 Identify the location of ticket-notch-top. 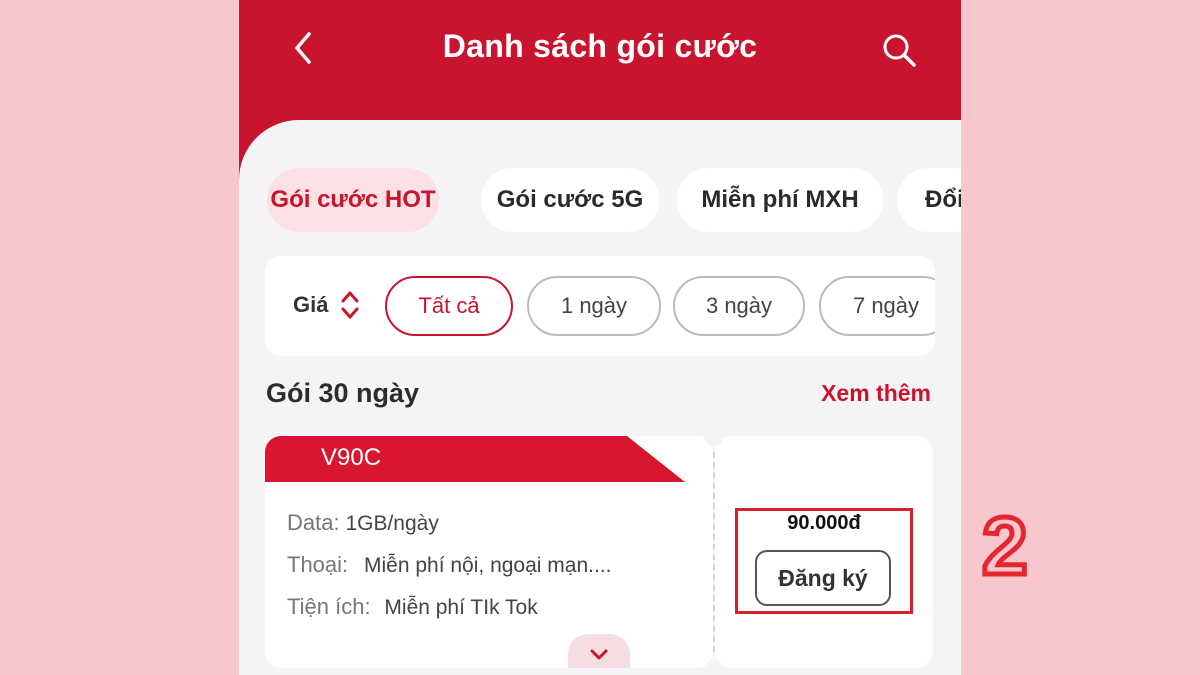
(714, 437).